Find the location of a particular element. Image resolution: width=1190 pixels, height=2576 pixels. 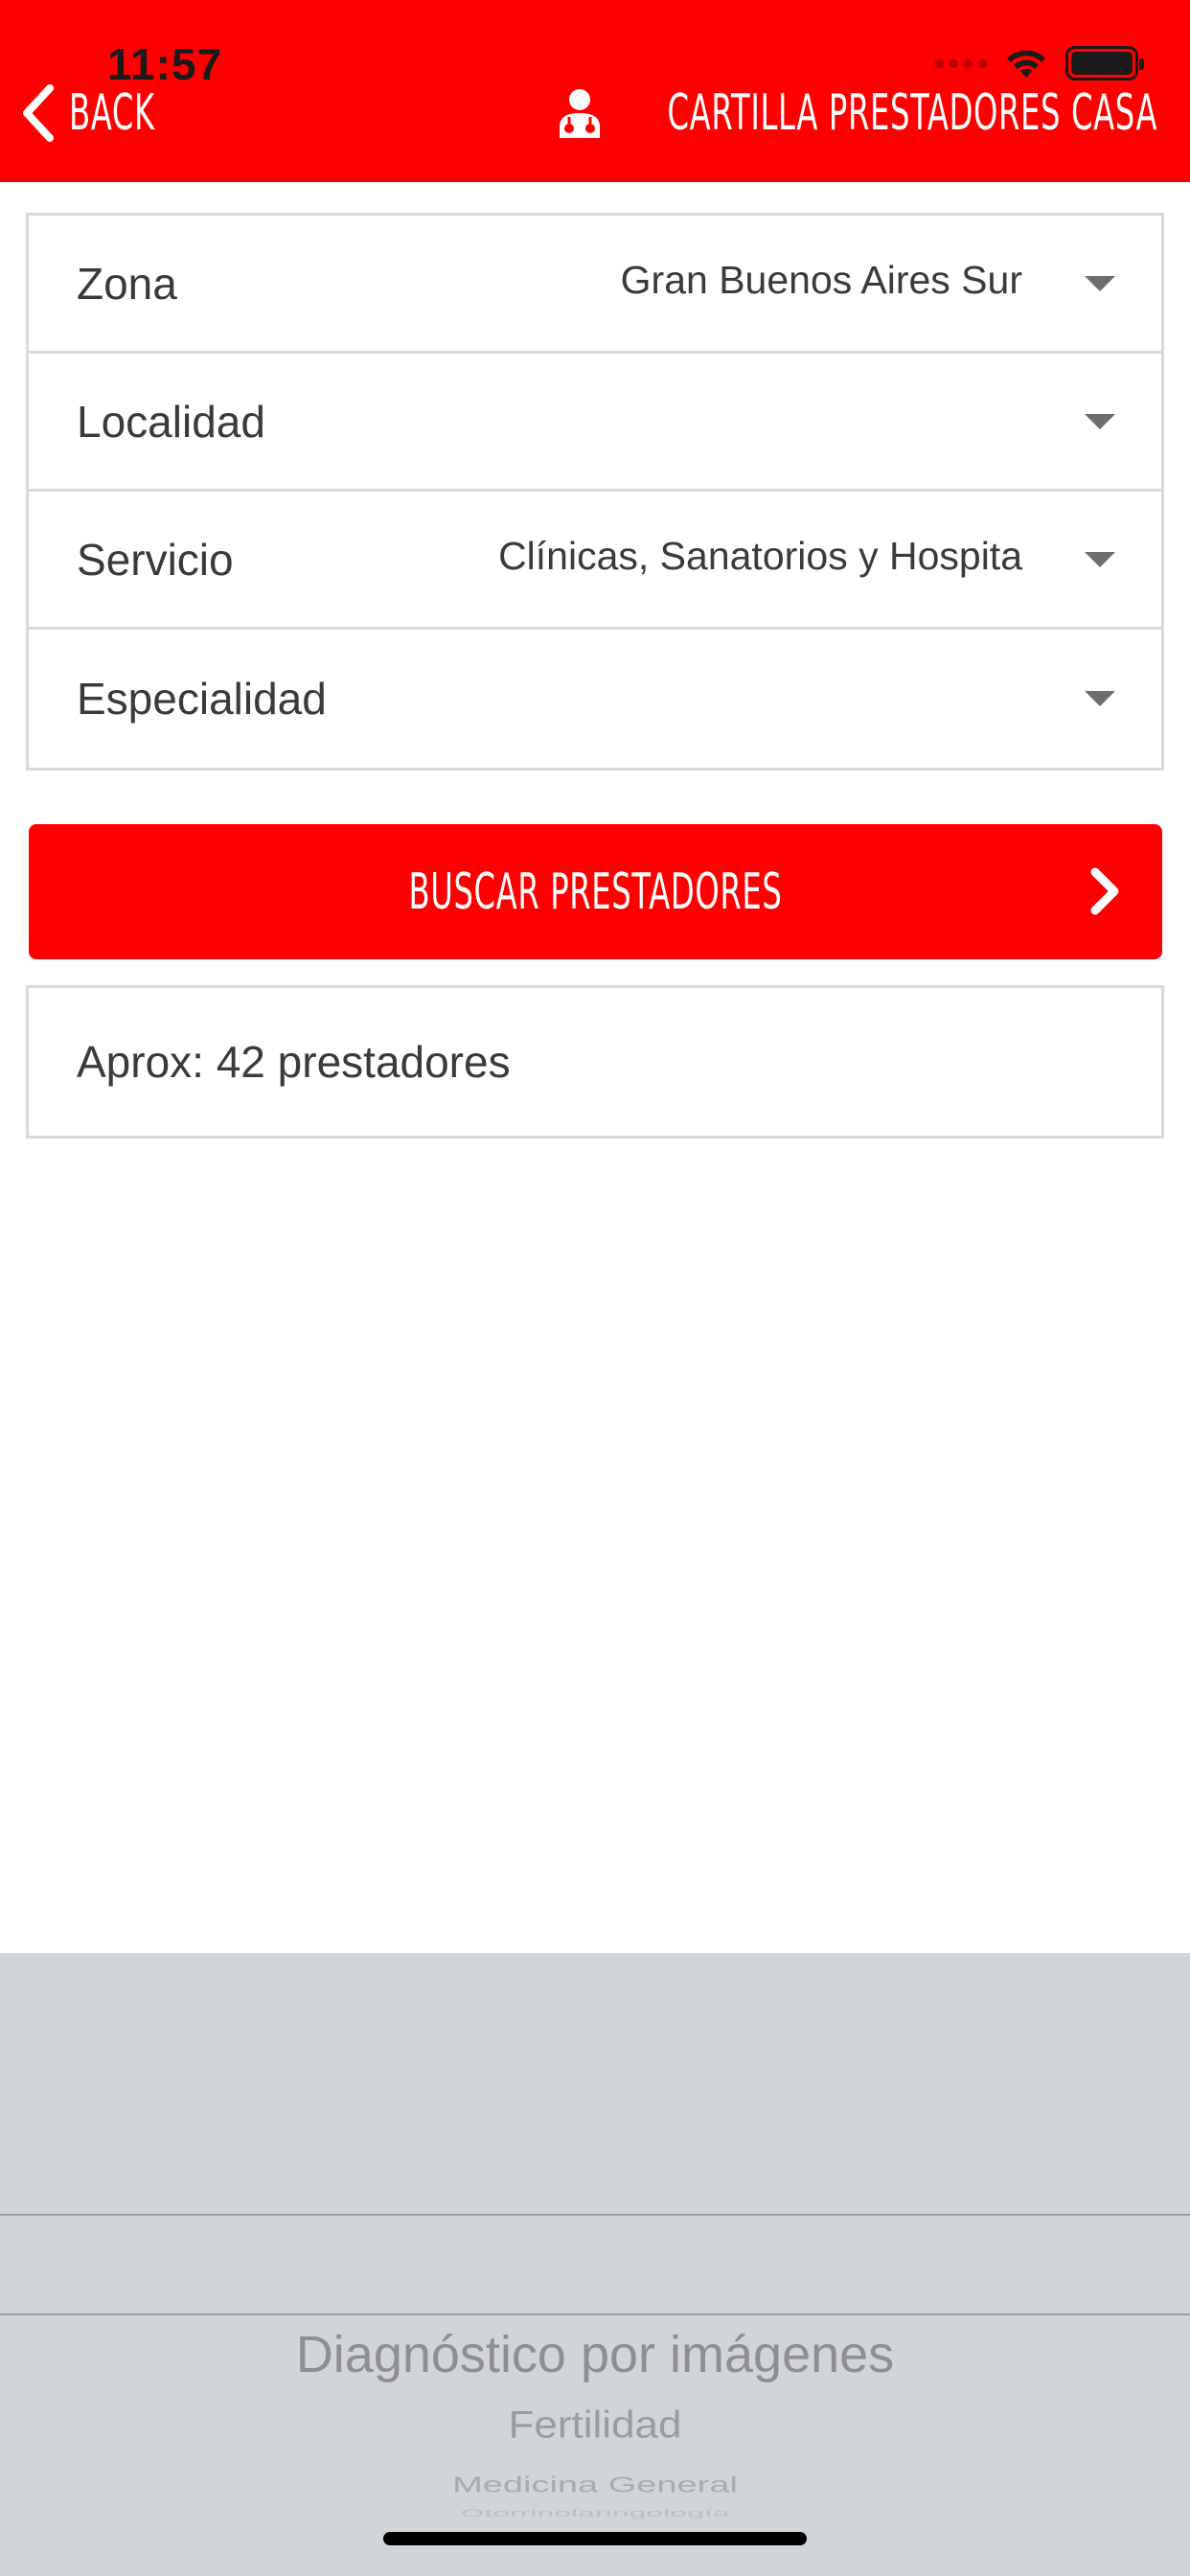

wifi-icon is located at coordinates (1026, 64).